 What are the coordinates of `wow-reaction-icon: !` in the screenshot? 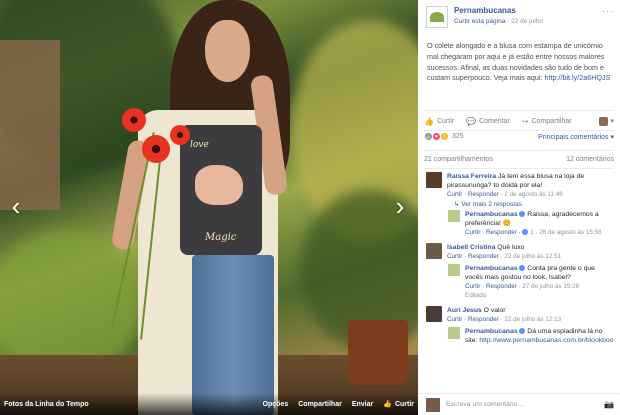 It's located at (444, 136).